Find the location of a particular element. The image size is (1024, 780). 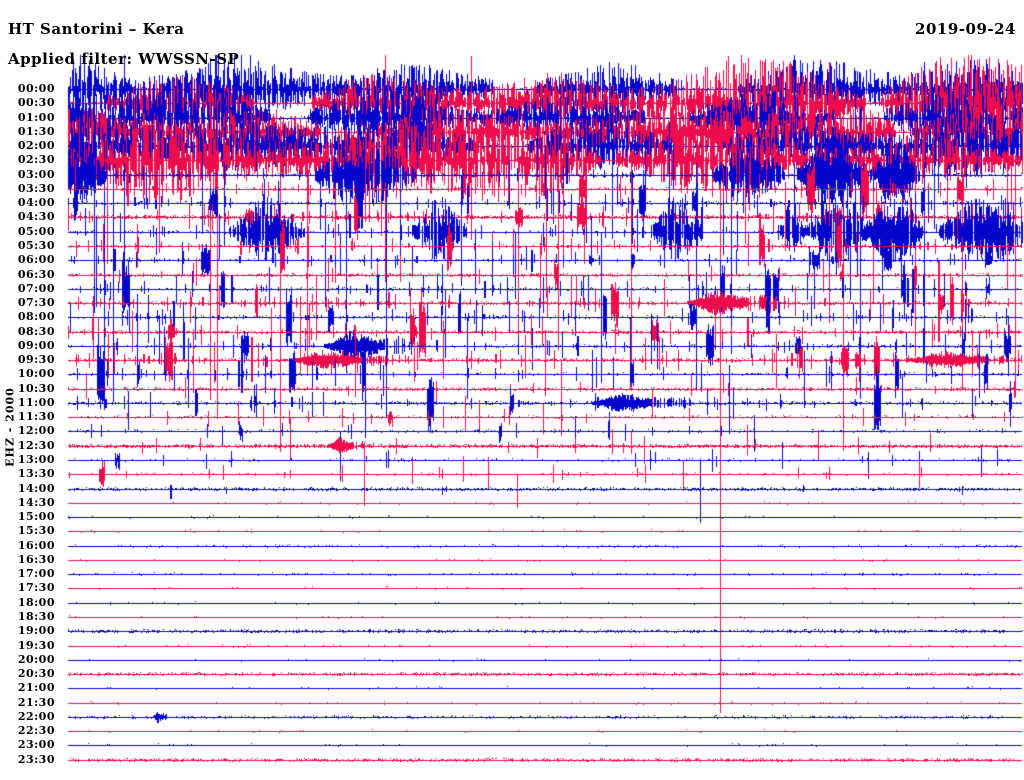

time-label-2230: 22:30 is located at coordinates (36, 730).